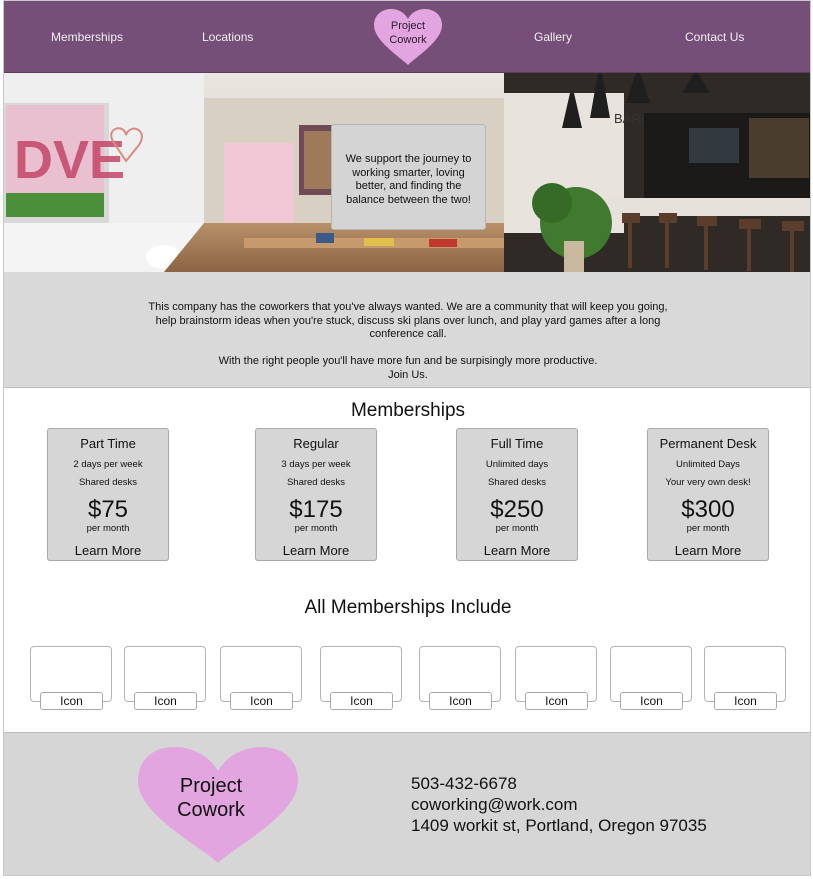  What do you see at coordinates (316, 443) in the screenshot?
I see `card-title: Regular` at bounding box center [316, 443].